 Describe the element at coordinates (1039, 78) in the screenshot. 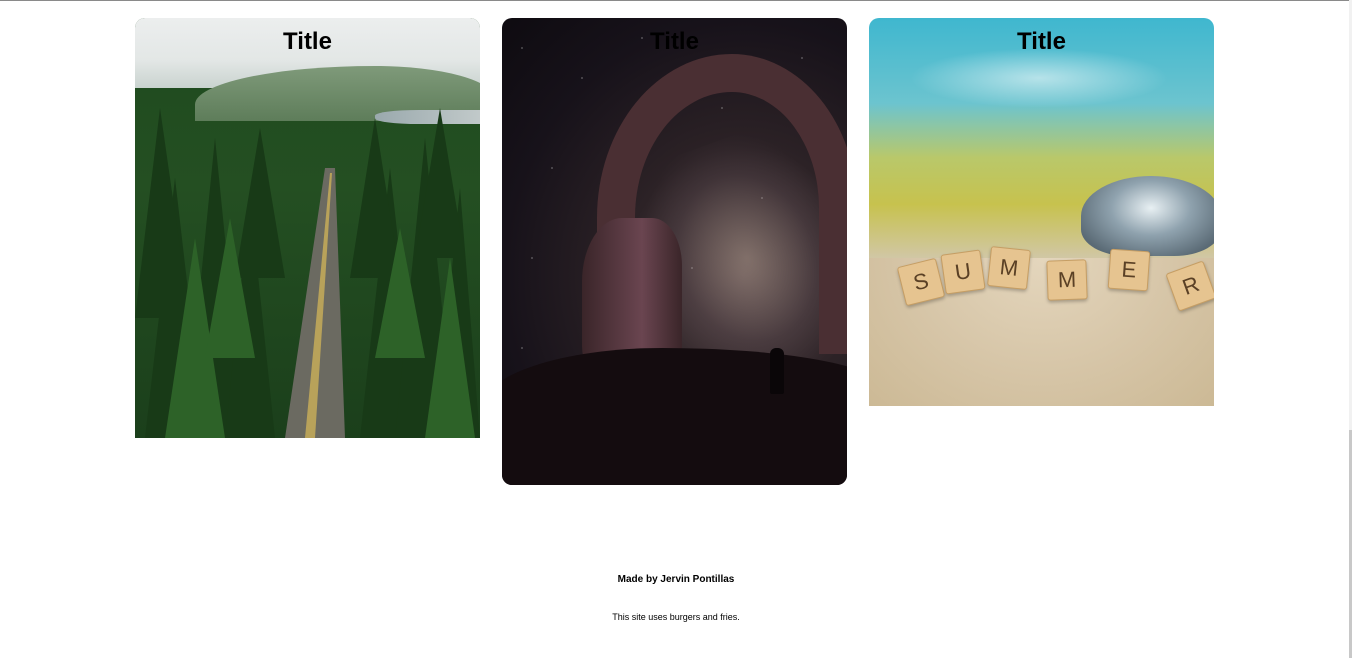

I see `sky-cloud-image-region` at that location.